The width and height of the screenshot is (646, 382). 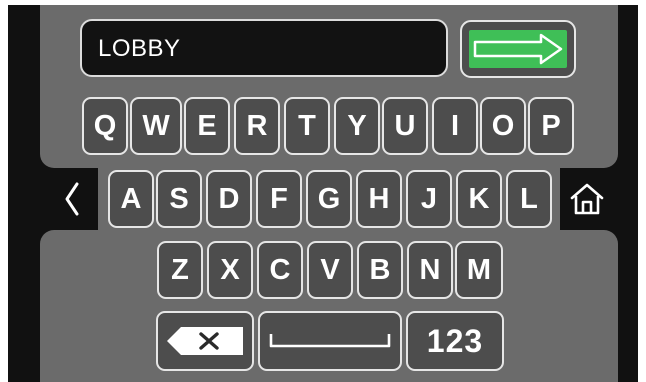 I want to click on space-bar-icon, so click(x=330, y=341).